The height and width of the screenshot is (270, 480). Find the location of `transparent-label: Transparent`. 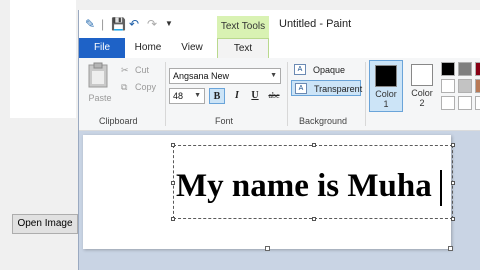

transparent-label: Transparent is located at coordinates (338, 89).